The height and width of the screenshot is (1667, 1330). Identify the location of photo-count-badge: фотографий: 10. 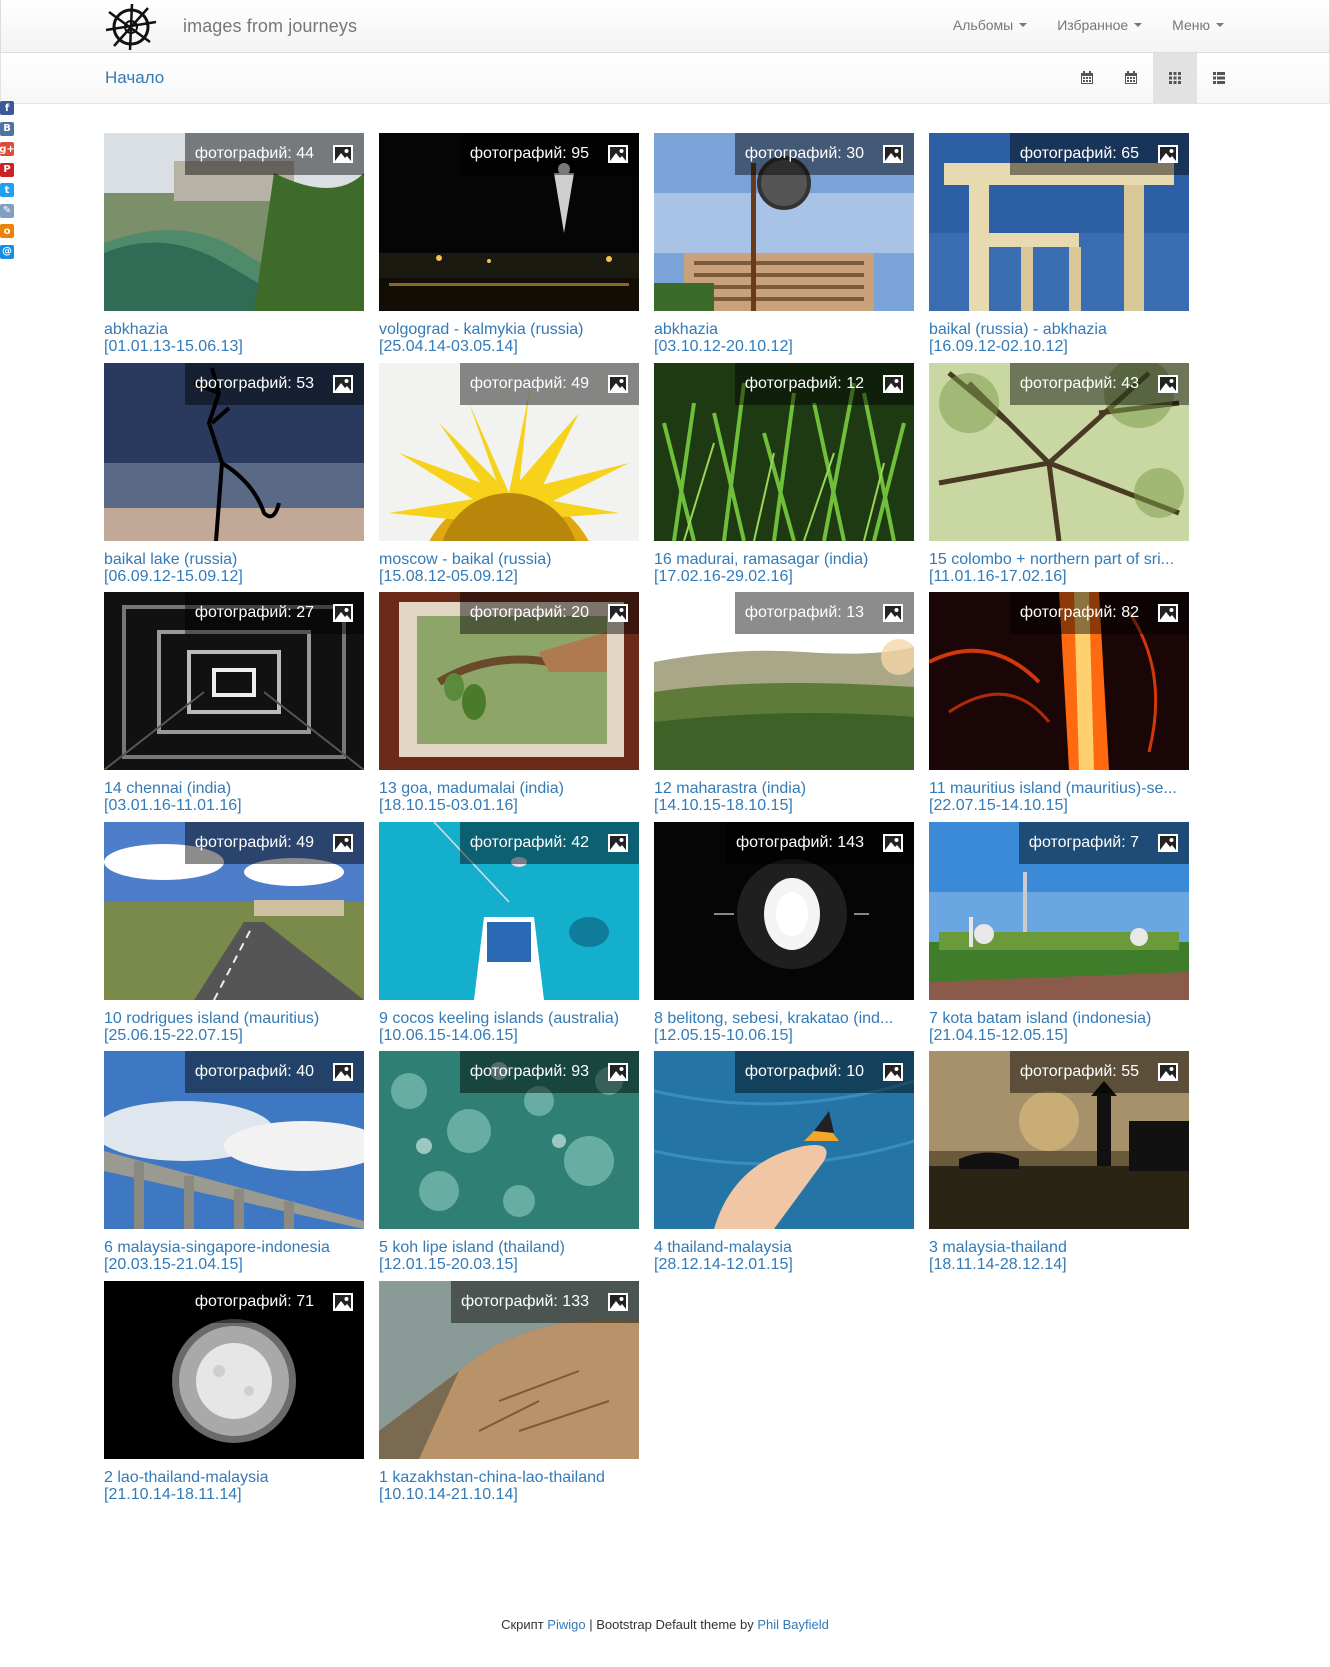
(824, 1072).